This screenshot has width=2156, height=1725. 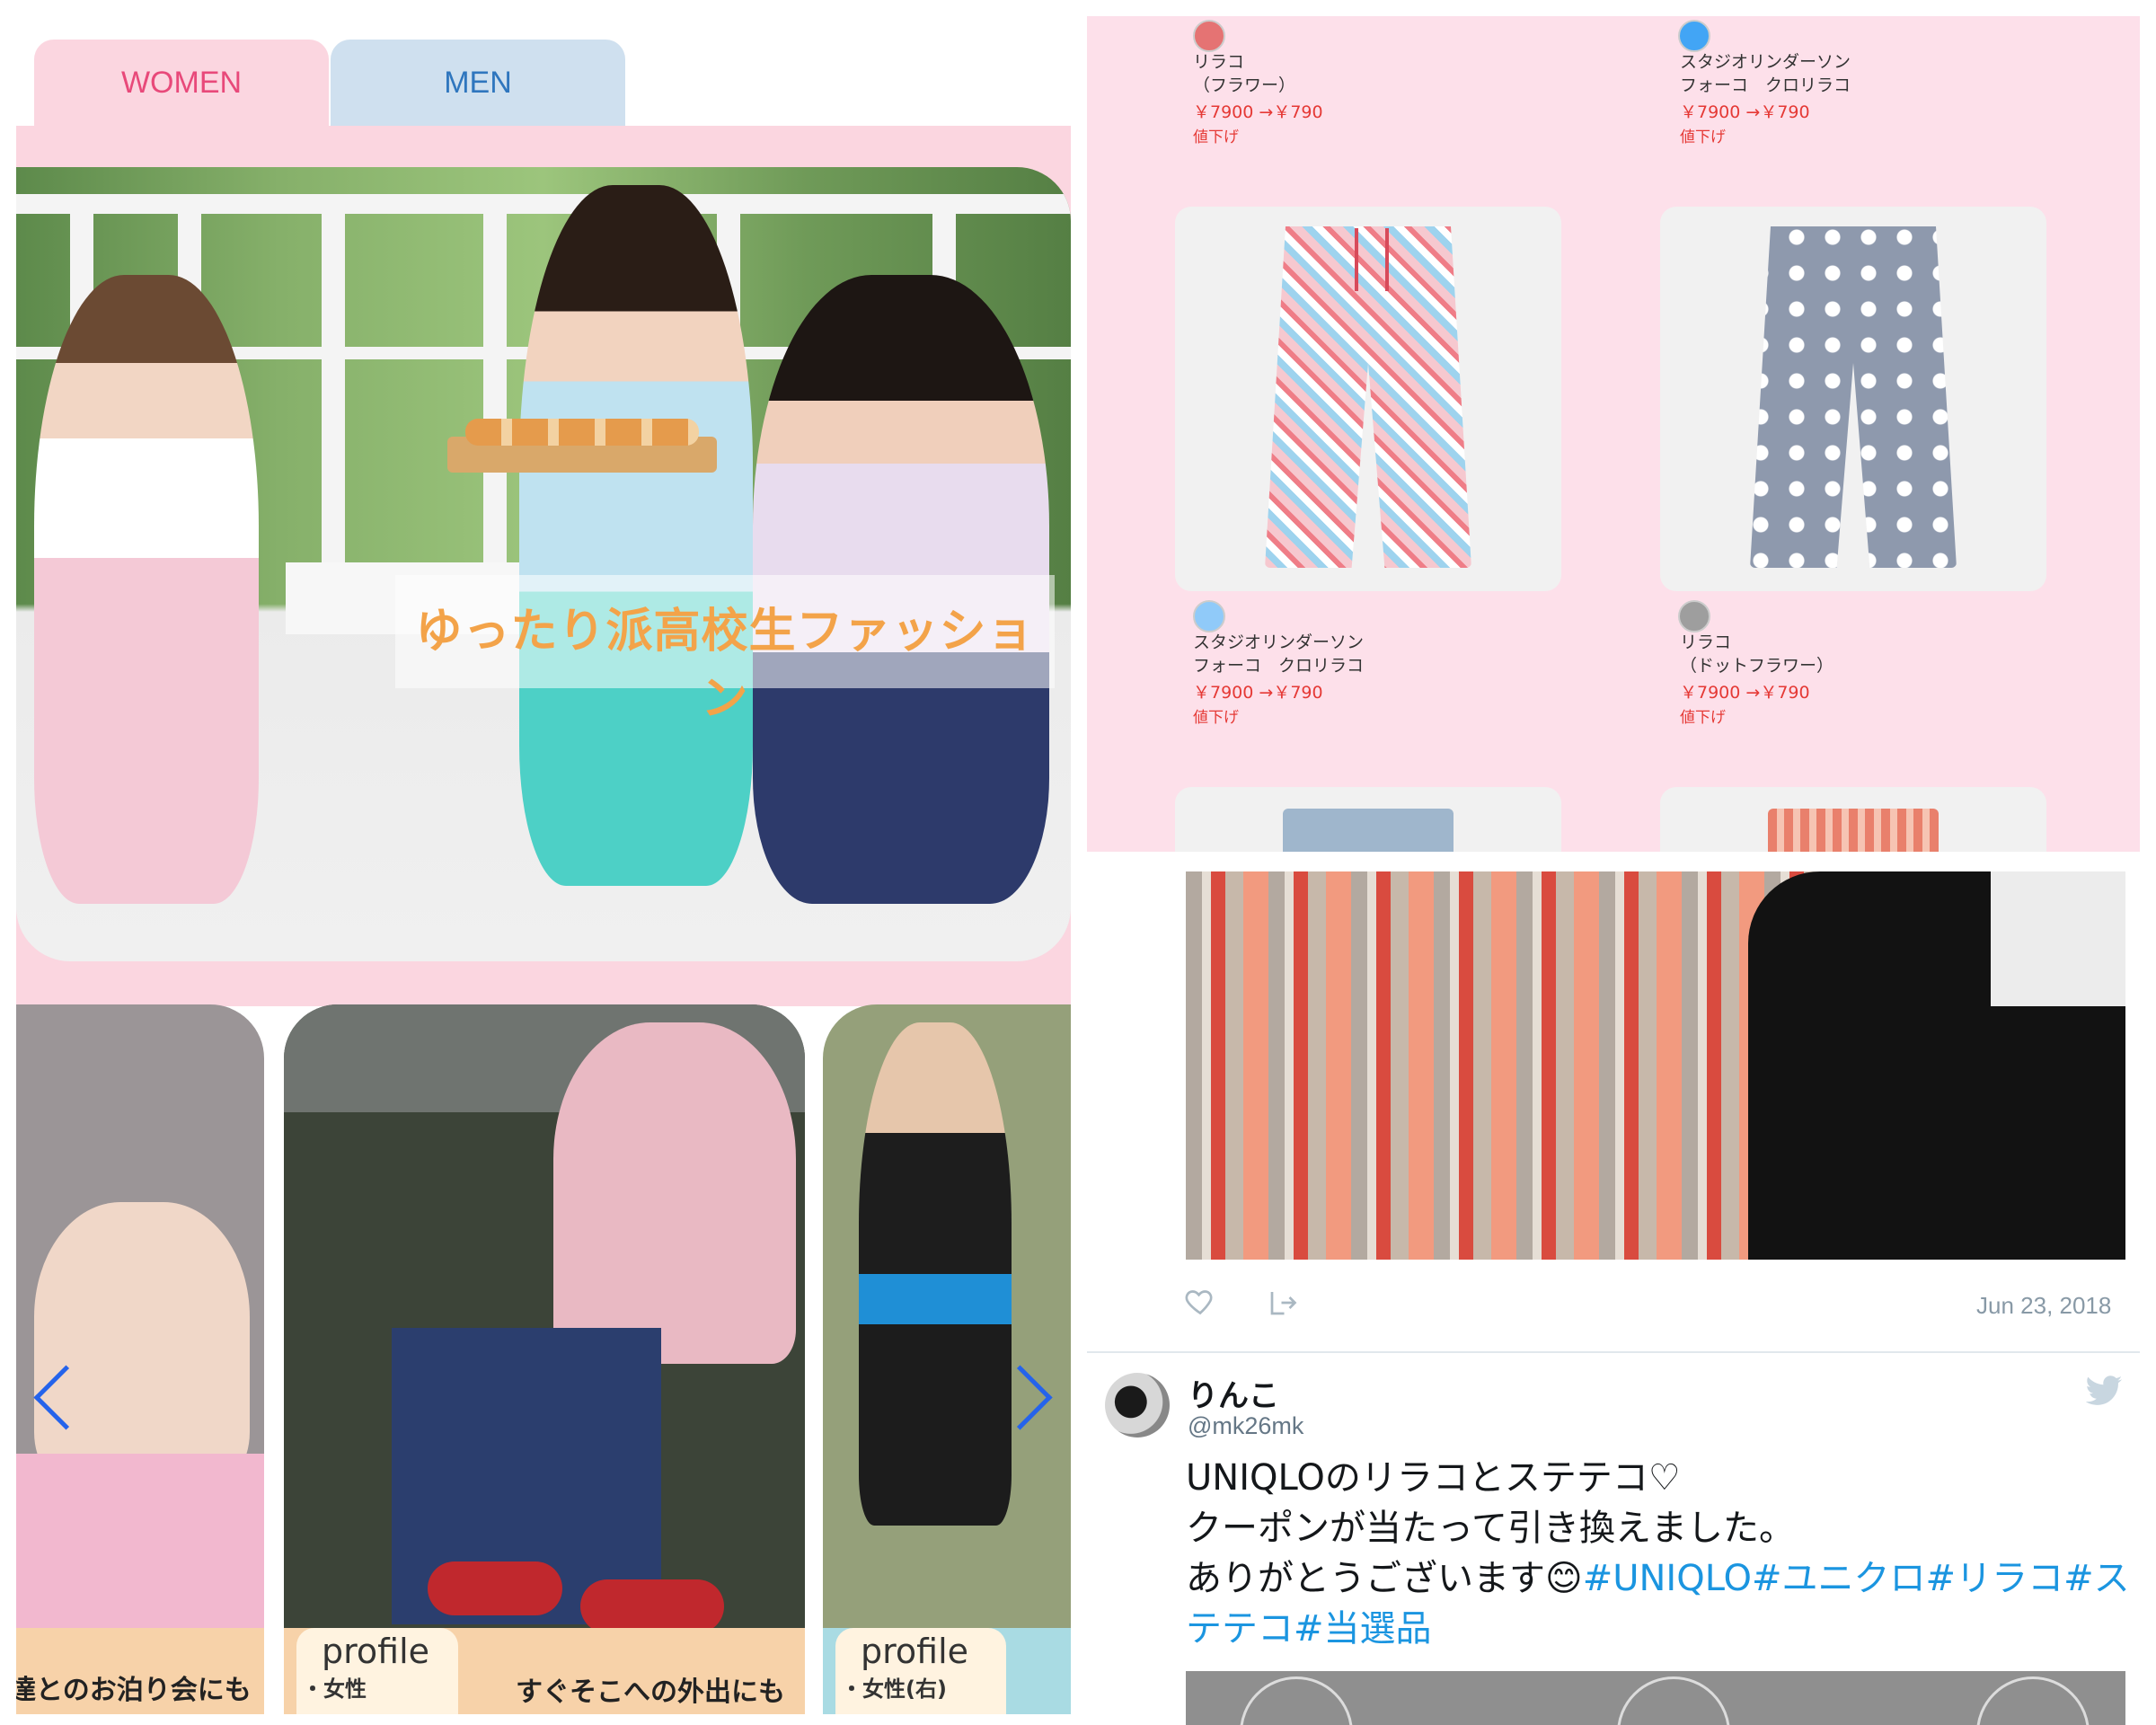 I want to click on drawstring, so click(x=1372, y=259).